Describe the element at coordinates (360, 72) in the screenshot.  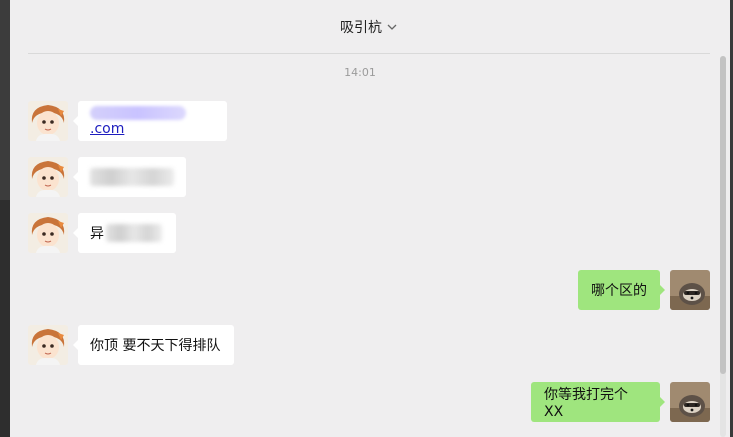
I see `message-timestamp: 14:01` at that location.